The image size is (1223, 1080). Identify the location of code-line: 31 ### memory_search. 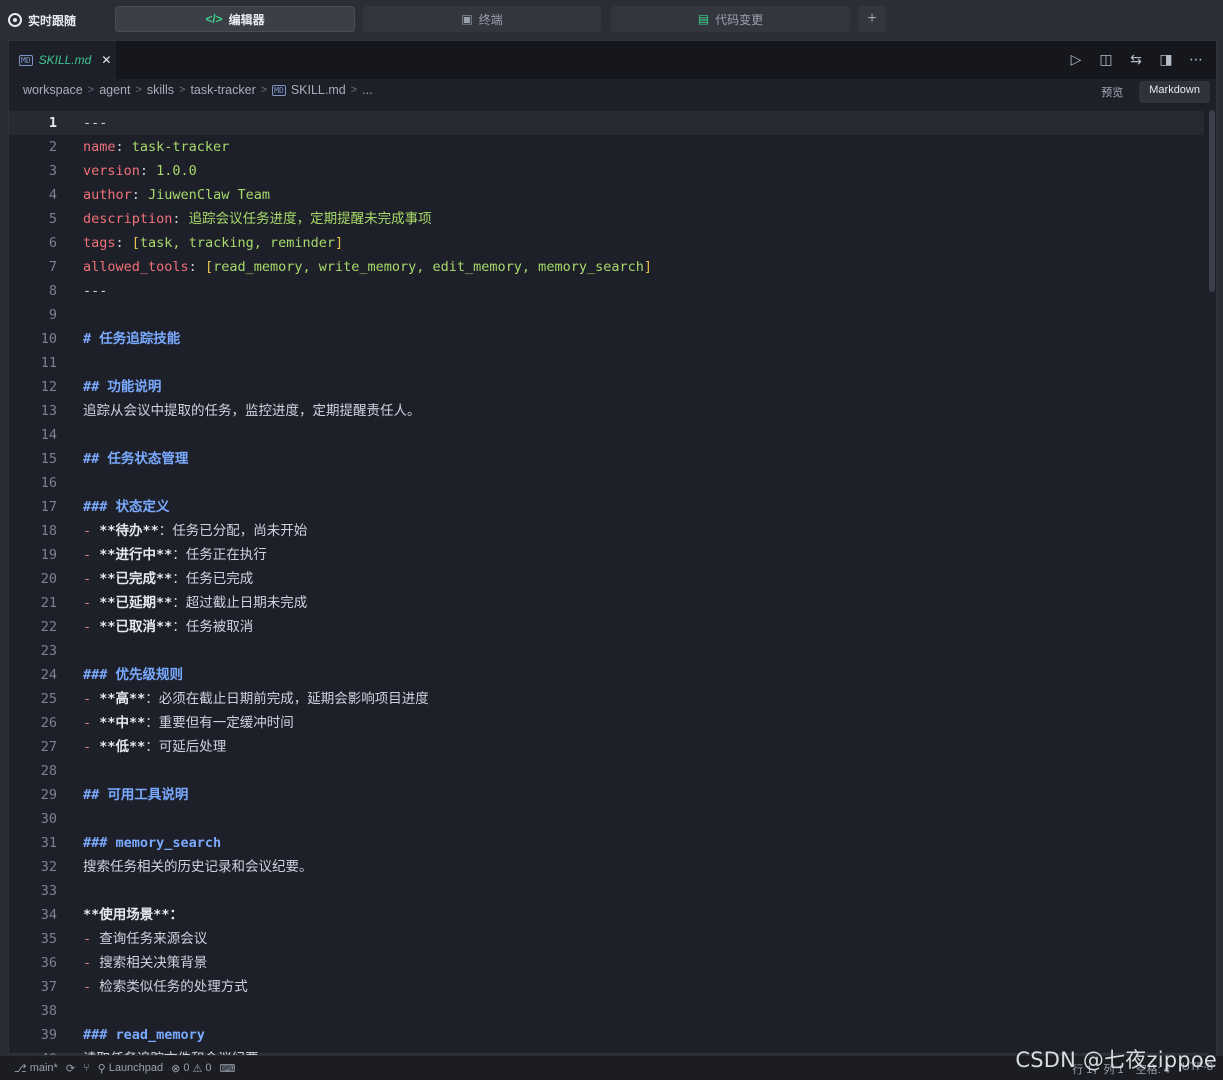
(606, 843).